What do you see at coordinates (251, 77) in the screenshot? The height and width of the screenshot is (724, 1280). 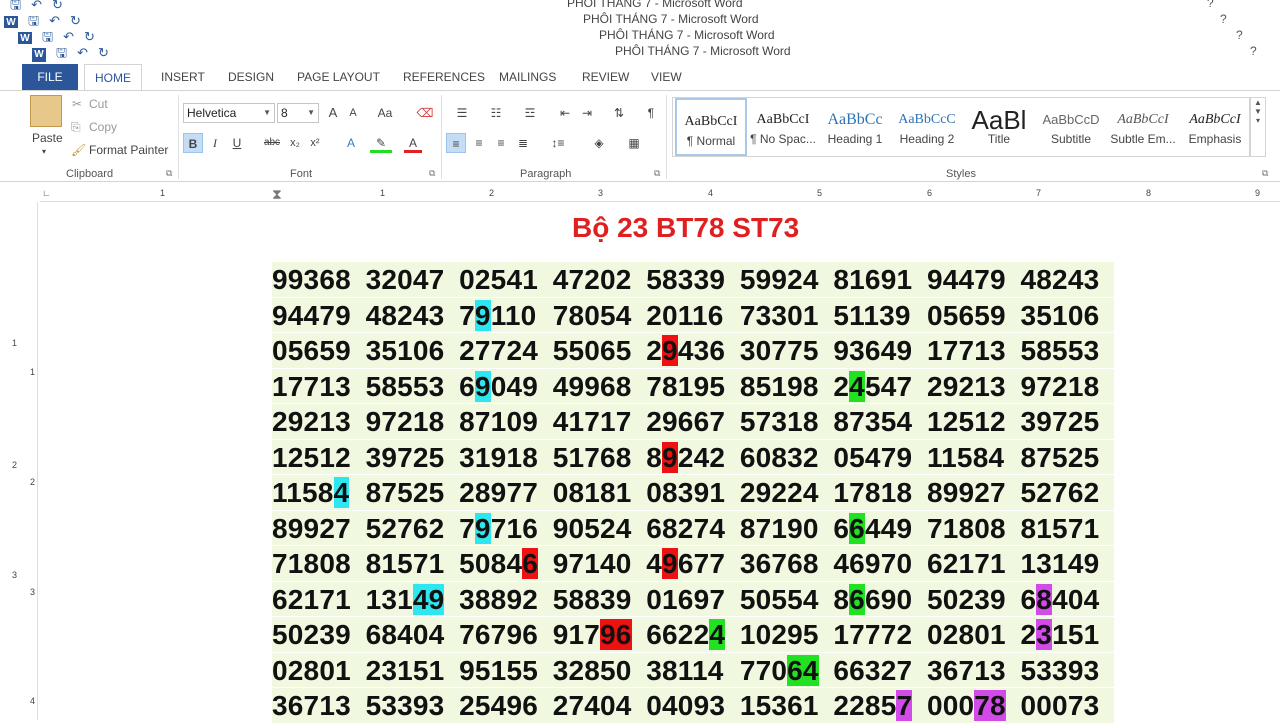 I see `tab-design: DESIGN` at bounding box center [251, 77].